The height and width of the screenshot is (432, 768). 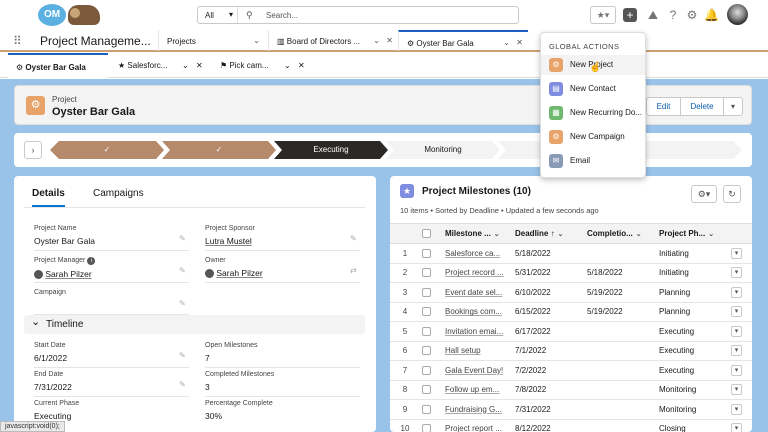 What do you see at coordinates (264, 65) in the screenshot?
I see `subtab-pick-campaign: ⚑ Pick cam... ⌄ ✕` at bounding box center [264, 65].